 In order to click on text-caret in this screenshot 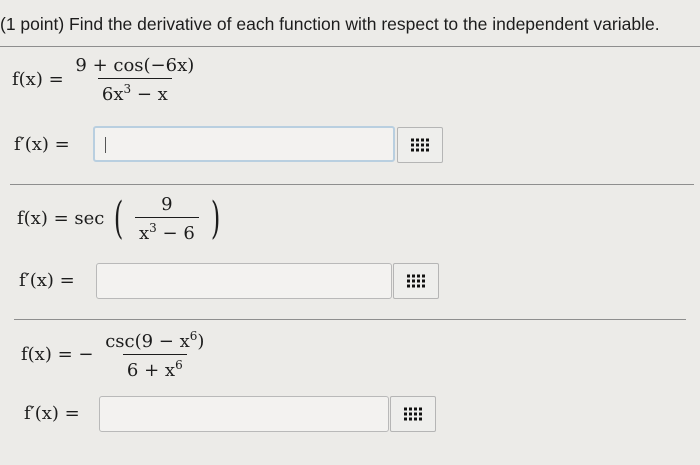, I will do `click(105, 145)`.